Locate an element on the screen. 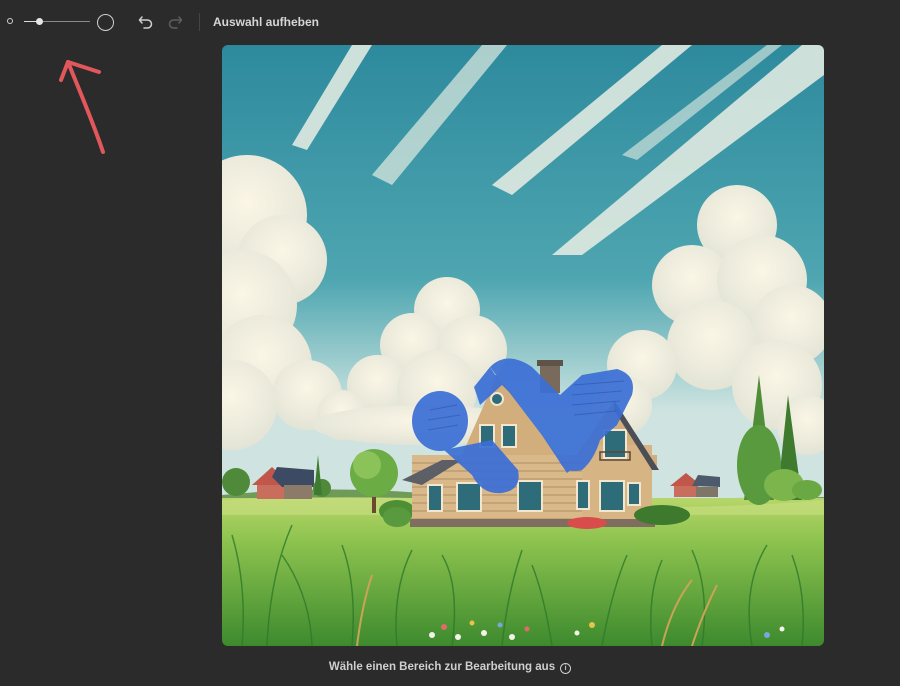  redo-button is located at coordinates (175, 22).